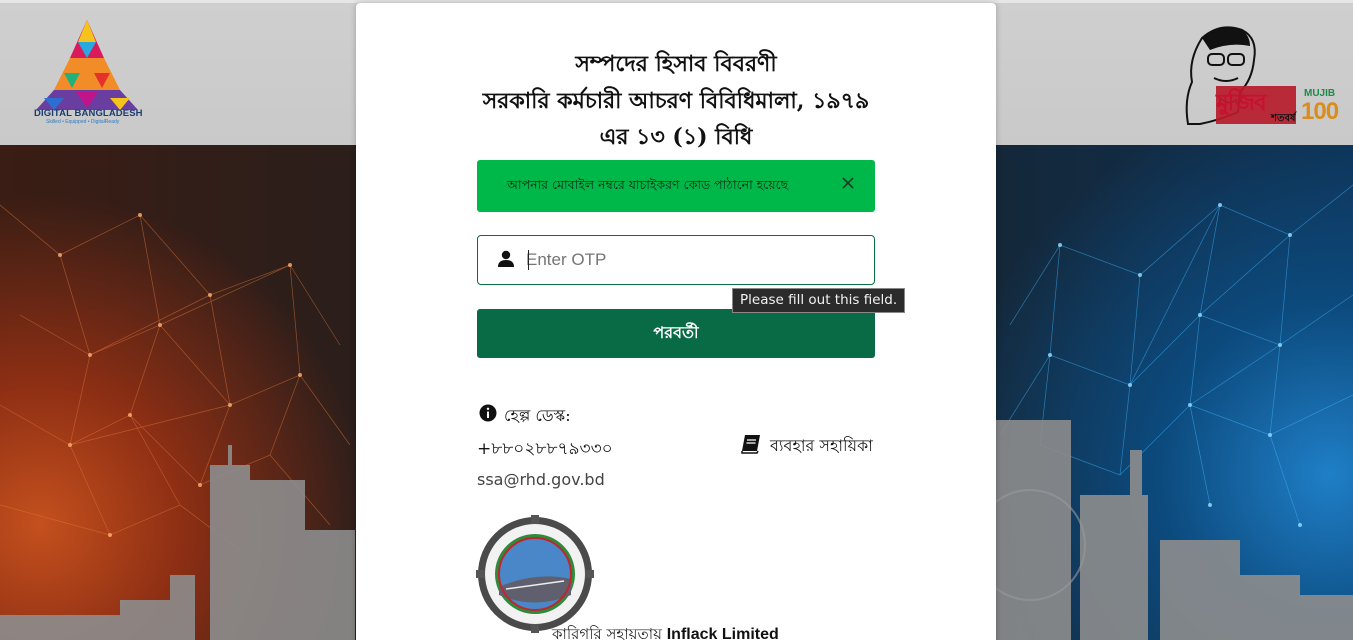 The width and height of the screenshot is (1353, 640). Describe the element at coordinates (1320, 111) in the screenshot. I see `mujib-100-text: 100` at that location.